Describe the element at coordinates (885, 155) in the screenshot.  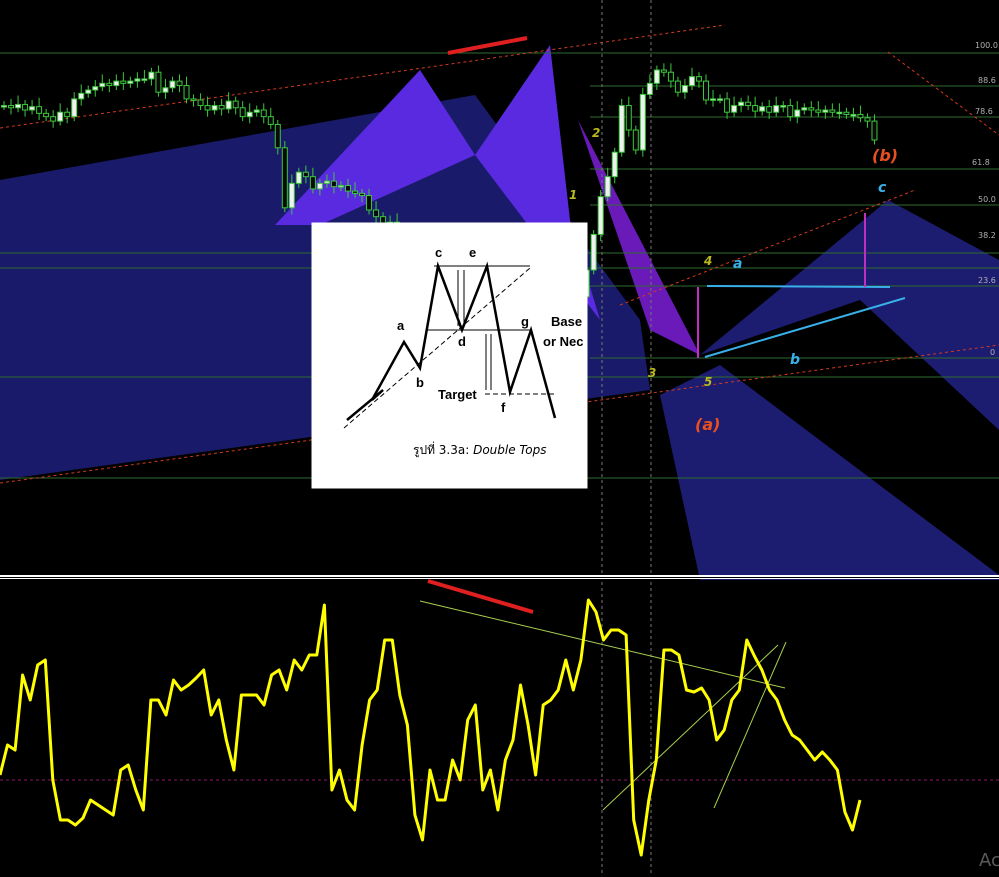
I see `wave-label-big-b: (b)` at that location.